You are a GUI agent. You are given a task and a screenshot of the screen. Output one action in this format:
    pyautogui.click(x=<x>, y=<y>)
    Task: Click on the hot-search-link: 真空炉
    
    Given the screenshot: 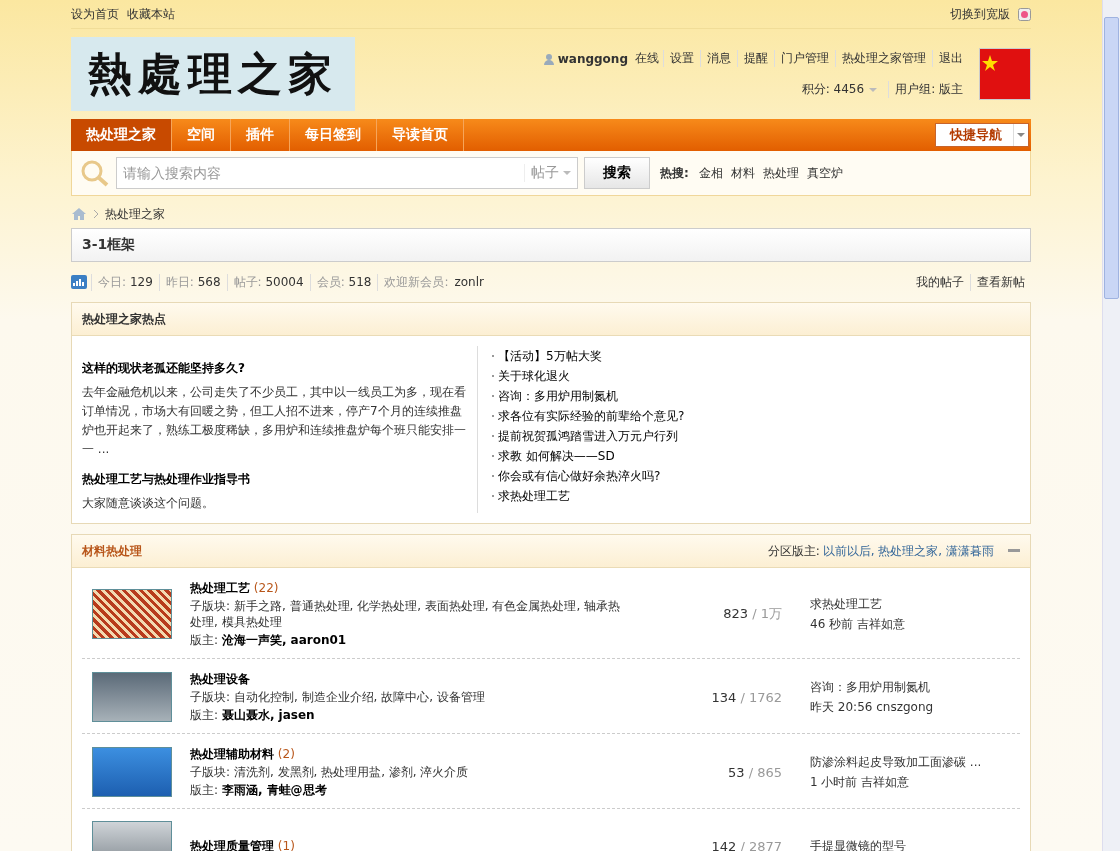 What is the action you would take?
    pyautogui.click(x=824, y=173)
    